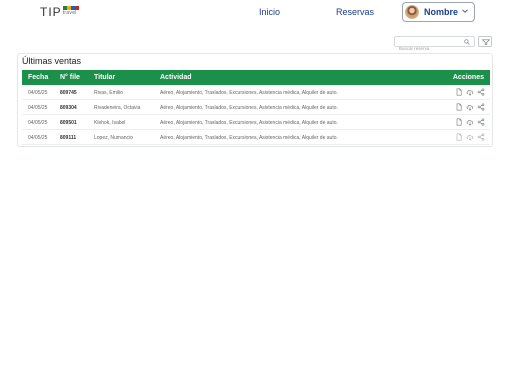  Describe the element at coordinates (176, 77) in the screenshot. I see `header-actividad: Actividad` at that location.